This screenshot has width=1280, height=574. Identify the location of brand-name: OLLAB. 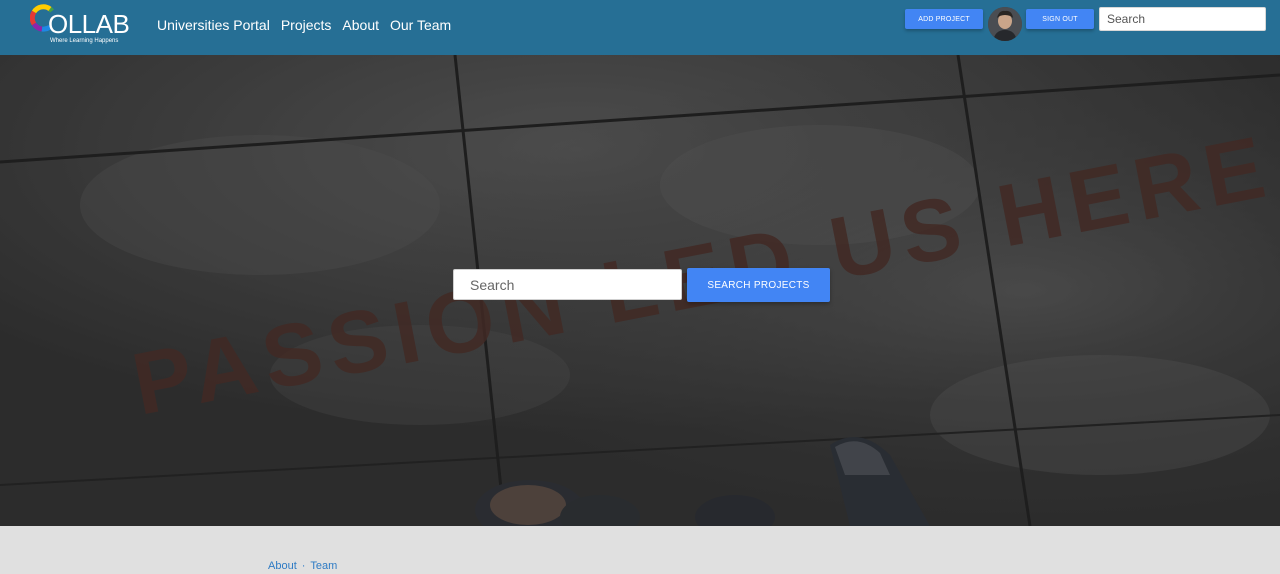
(89, 24).